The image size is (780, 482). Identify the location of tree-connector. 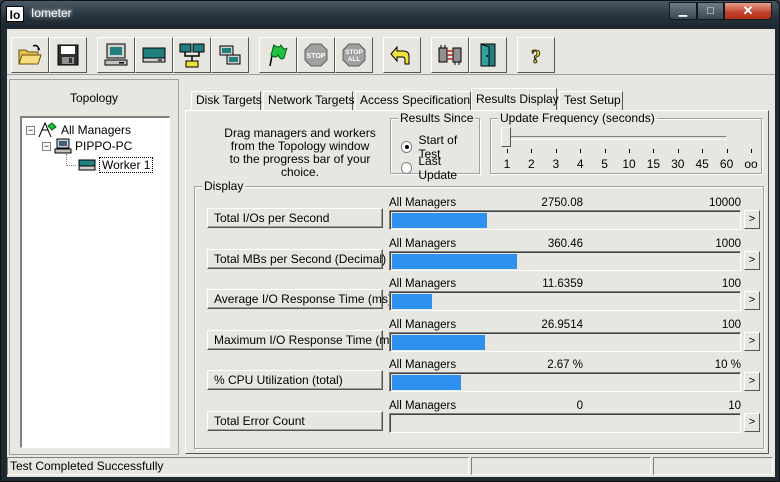
(71, 165).